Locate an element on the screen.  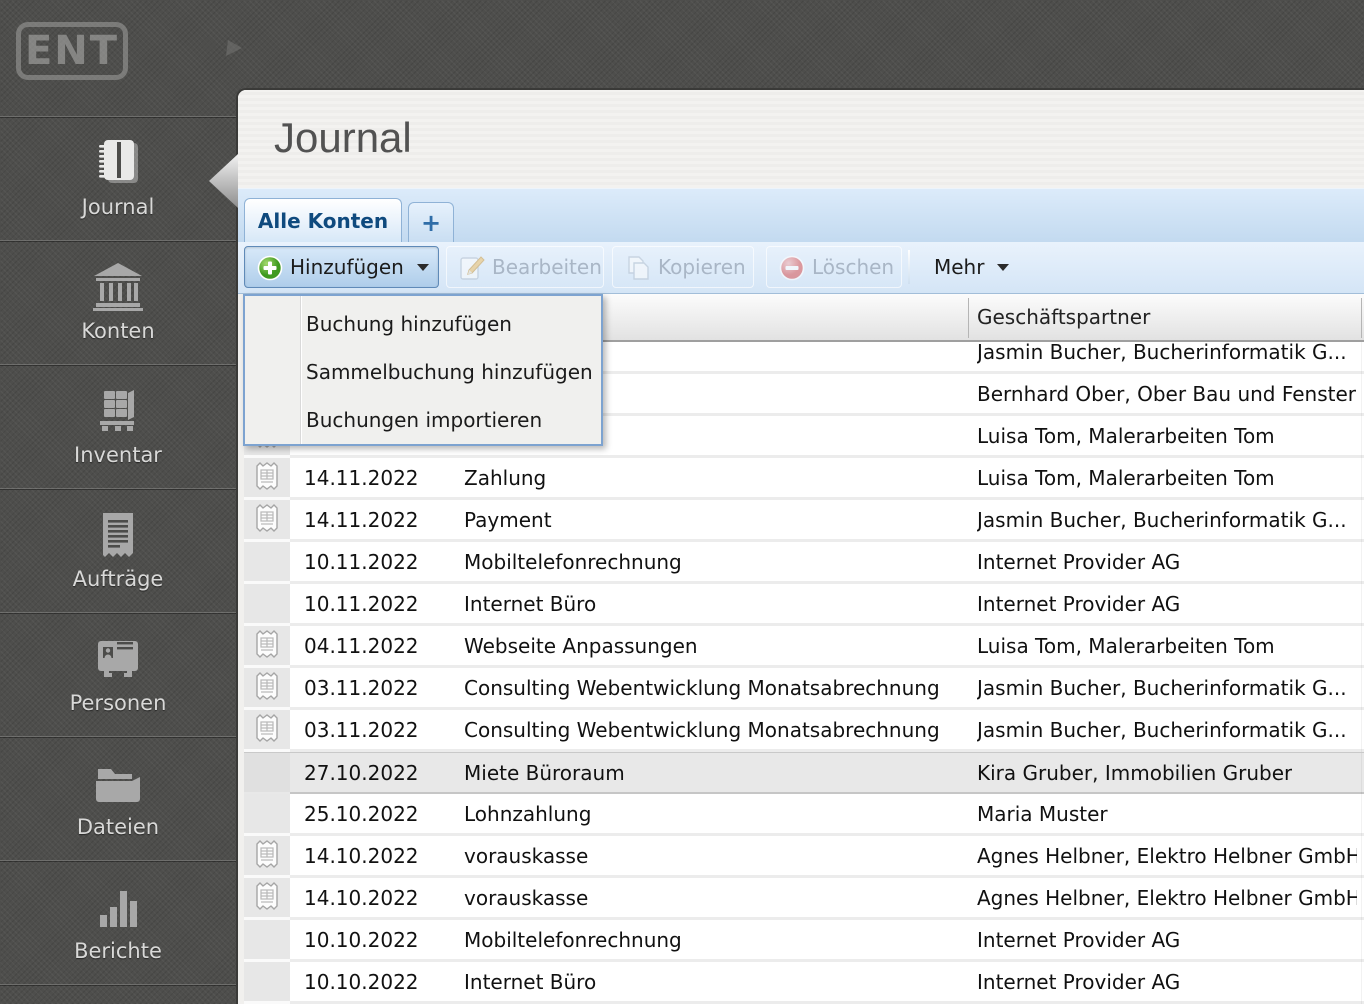
page-title: Journal is located at coordinates (343, 137).